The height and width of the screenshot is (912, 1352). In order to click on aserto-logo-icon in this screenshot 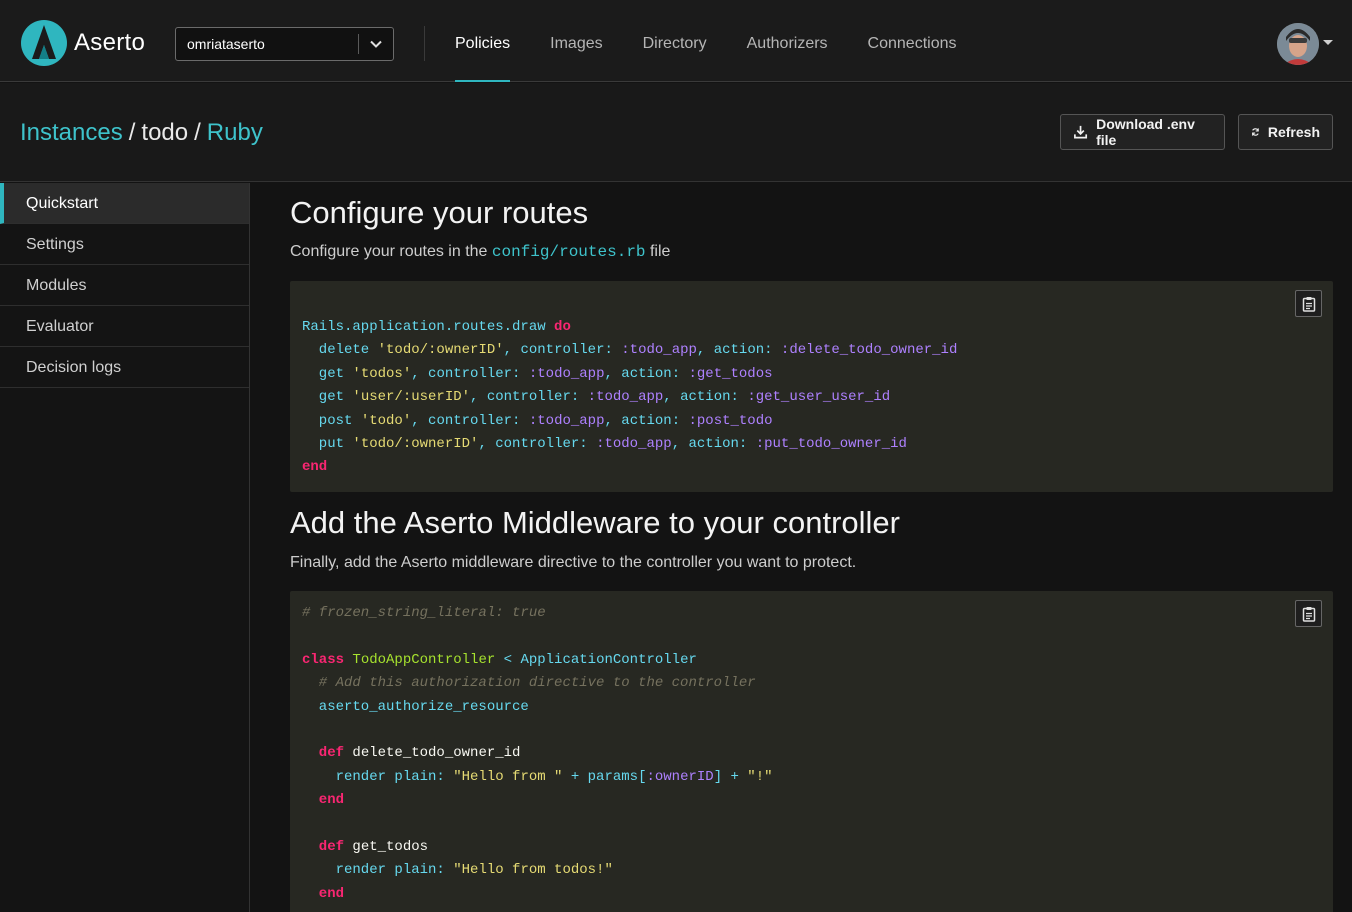, I will do `click(44, 43)`.